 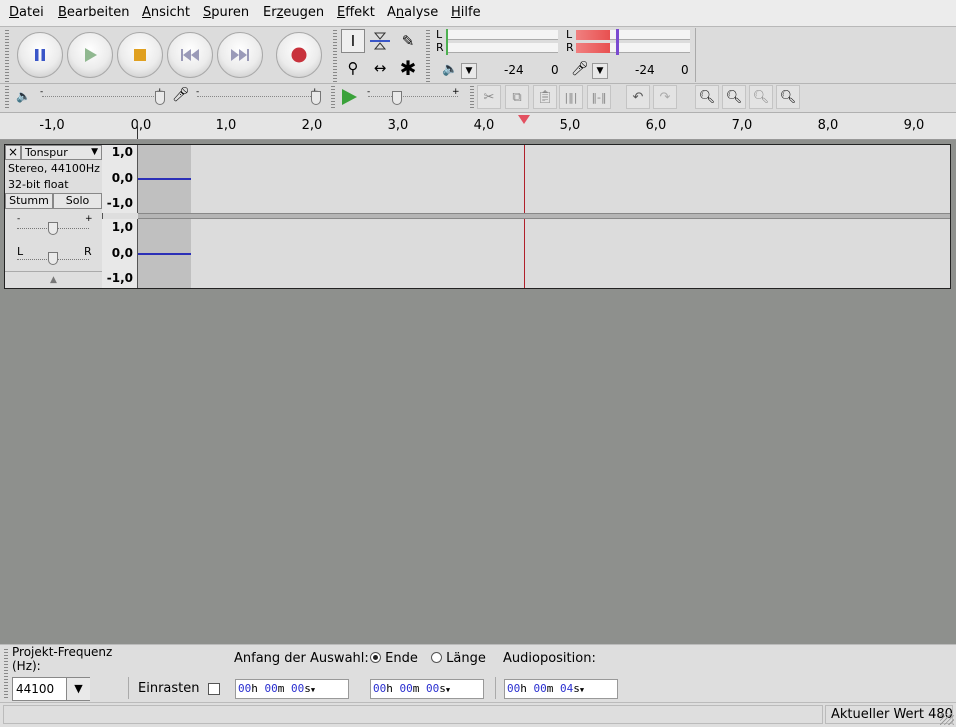 I want to click on menu-hilfe: Hilfe, so click(x=466, y=12).